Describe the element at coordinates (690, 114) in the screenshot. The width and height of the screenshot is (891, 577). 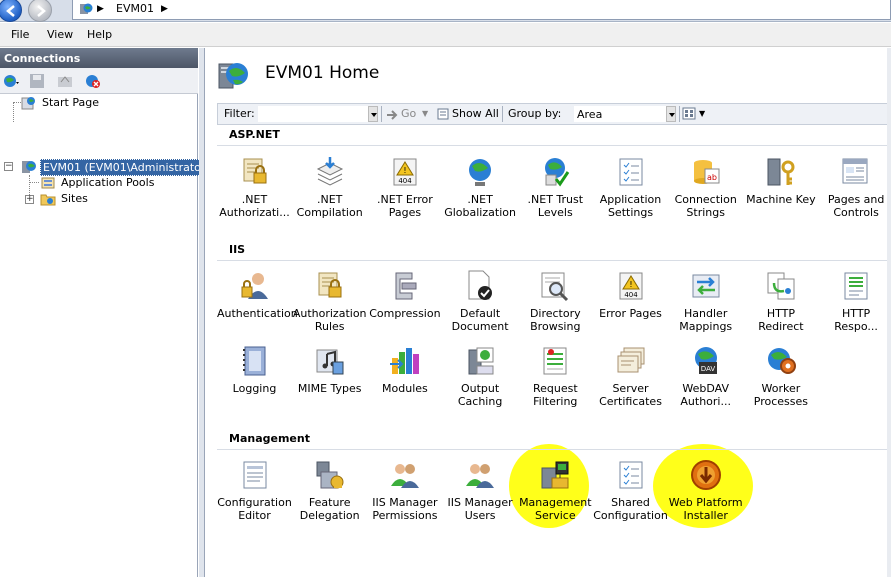
I see `view-toggle-icon` at that location.